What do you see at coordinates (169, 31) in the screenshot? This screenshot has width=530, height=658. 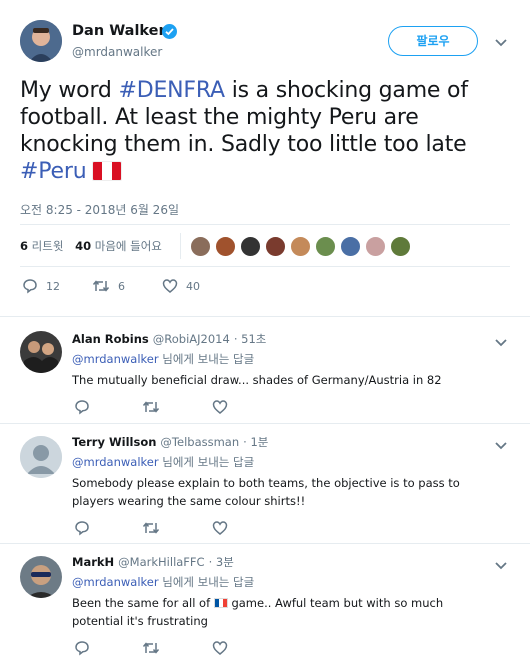 I see `verified-badge-icon` at bounding box center [169, 31].